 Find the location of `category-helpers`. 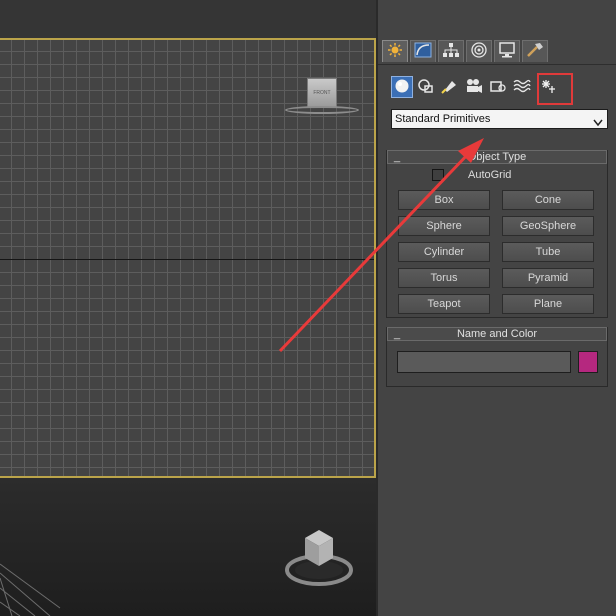

category-helpers is located at coordinates (498, 87).